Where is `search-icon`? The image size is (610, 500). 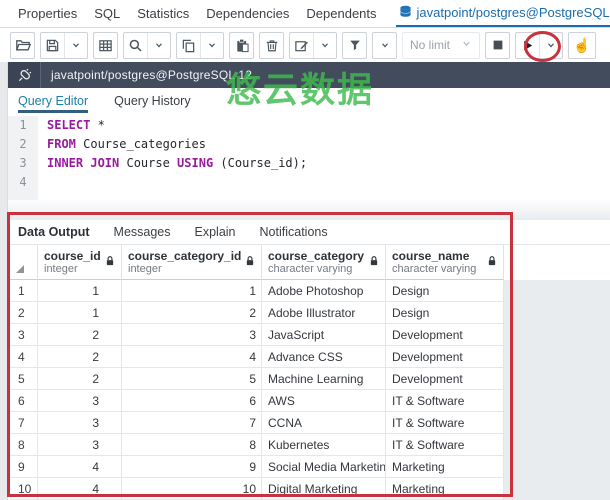 search-icon is located at coordinates (135, 45).